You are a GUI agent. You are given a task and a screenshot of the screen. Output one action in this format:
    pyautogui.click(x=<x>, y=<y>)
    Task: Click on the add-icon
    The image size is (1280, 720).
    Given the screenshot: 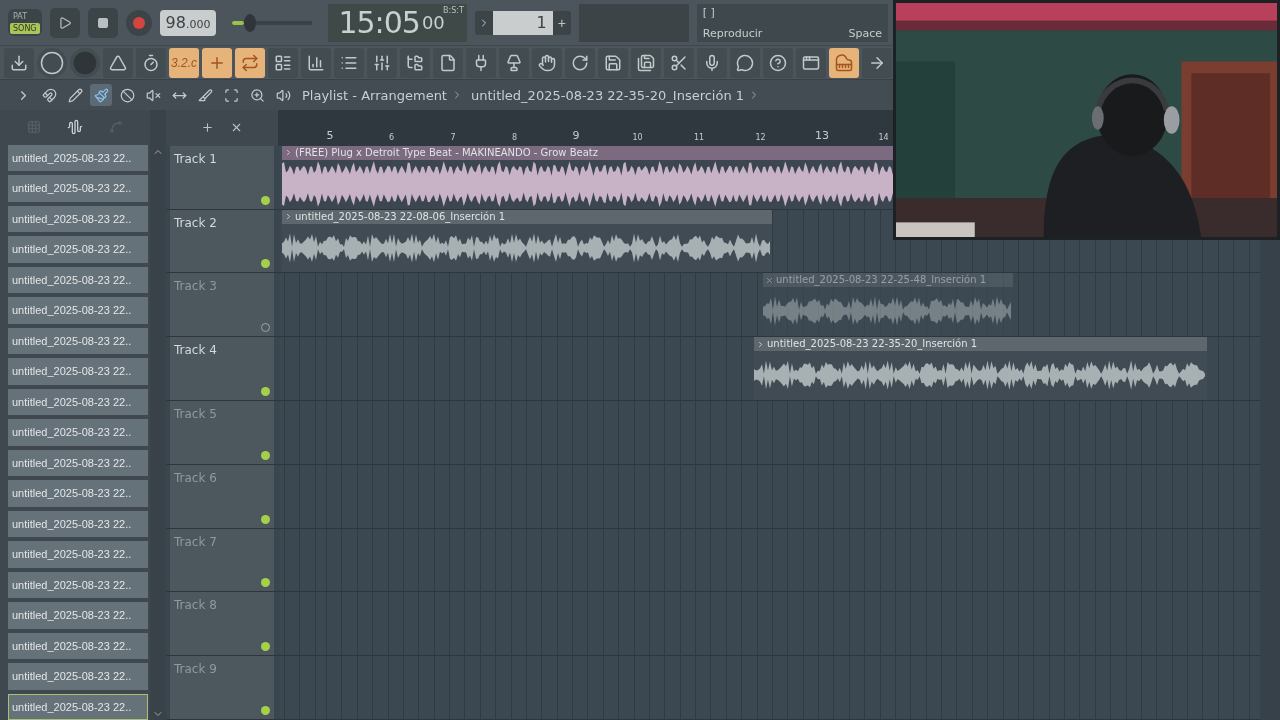 What is the action you would take?
    pyautogui.click(x=207, y=128)
    